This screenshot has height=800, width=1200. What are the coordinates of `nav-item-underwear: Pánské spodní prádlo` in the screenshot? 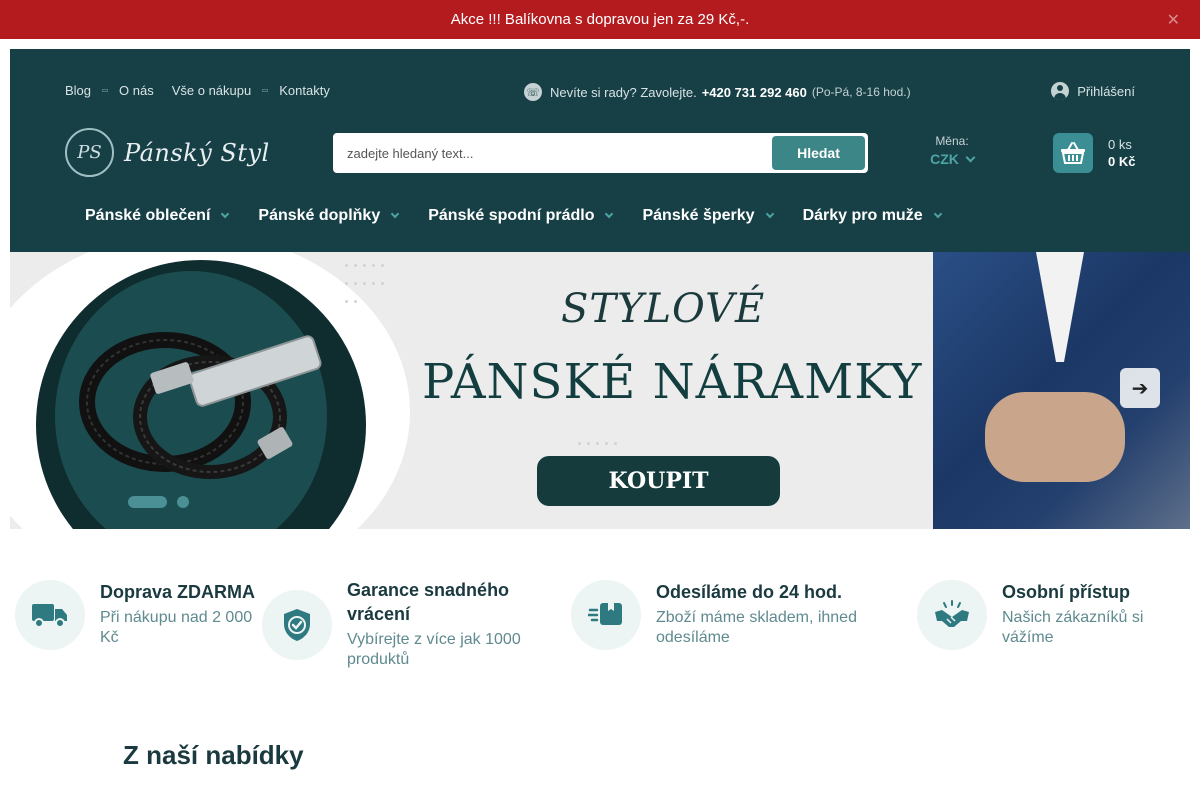 It's located at (521, 216).